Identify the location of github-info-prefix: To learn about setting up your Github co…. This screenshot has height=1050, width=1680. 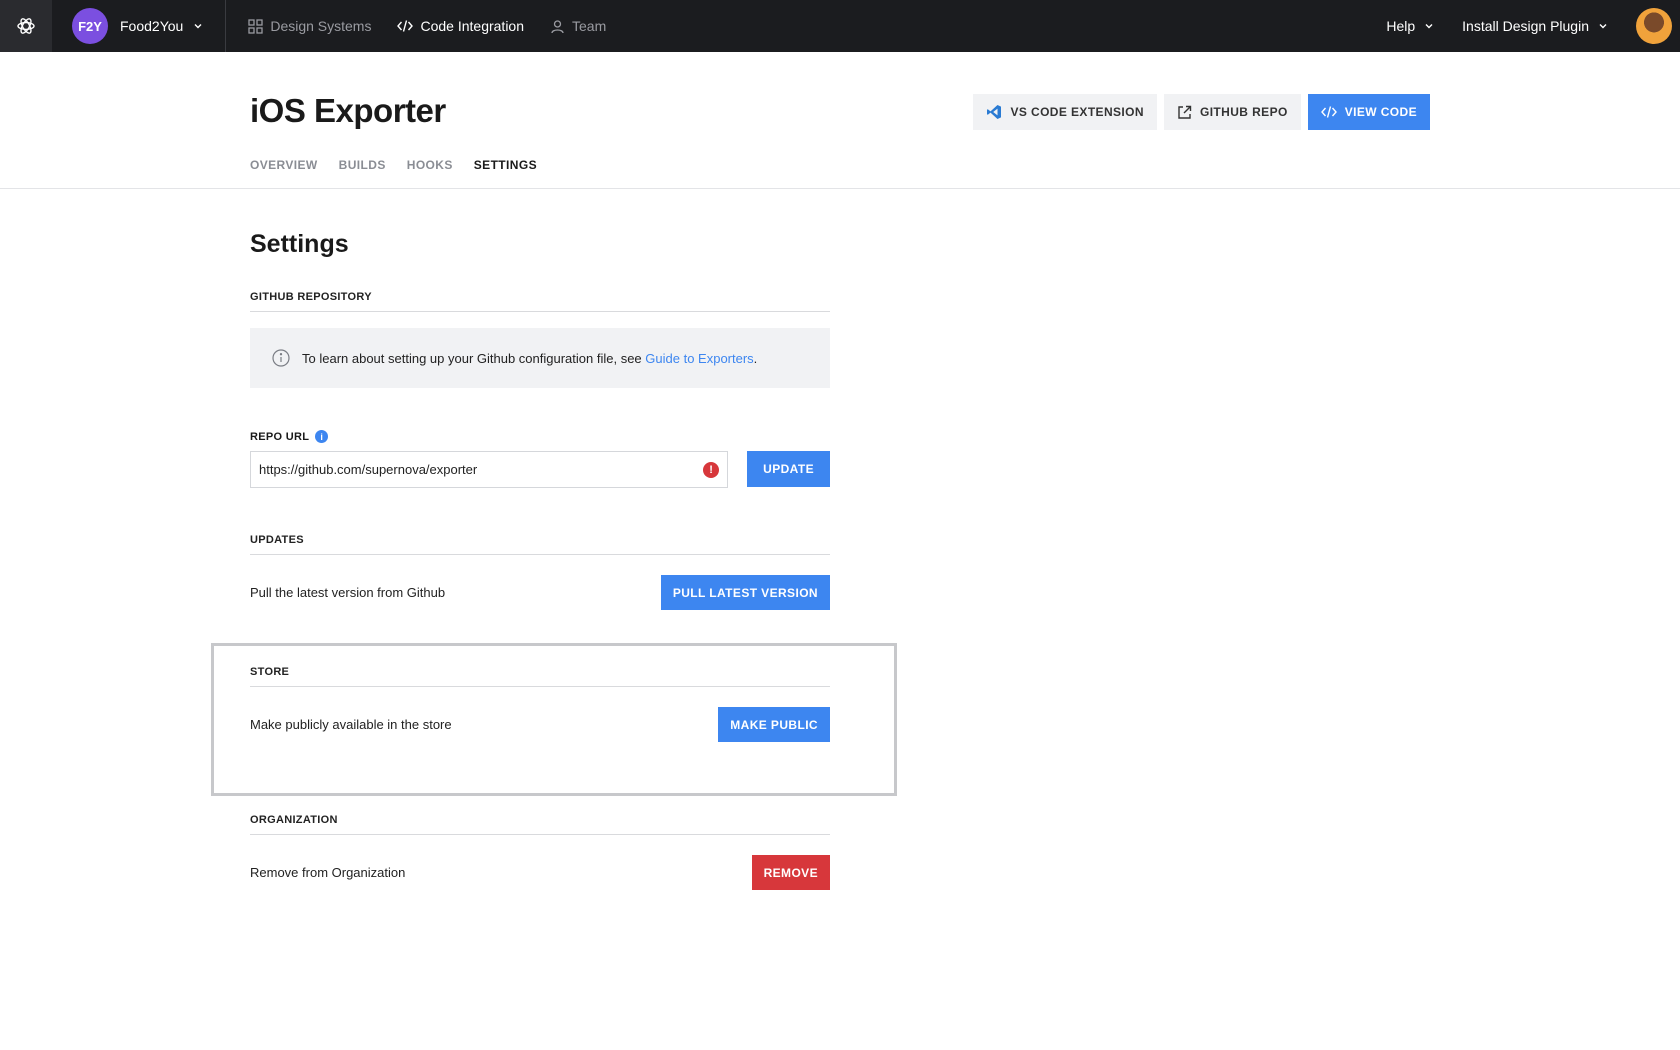
(474, 358).